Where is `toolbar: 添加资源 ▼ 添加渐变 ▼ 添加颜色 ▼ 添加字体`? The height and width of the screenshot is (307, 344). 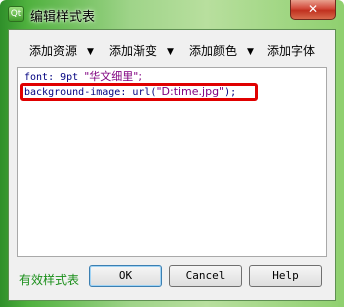
toolbar: 添加资源 ▼ 添加渐变 ▼ 添加颜色 ▼ 添加字体 is located at coordinates (172, 50).